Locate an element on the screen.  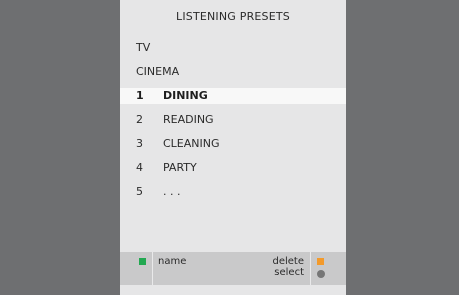
preset-number: 4 is located at coordinates (139, 167).